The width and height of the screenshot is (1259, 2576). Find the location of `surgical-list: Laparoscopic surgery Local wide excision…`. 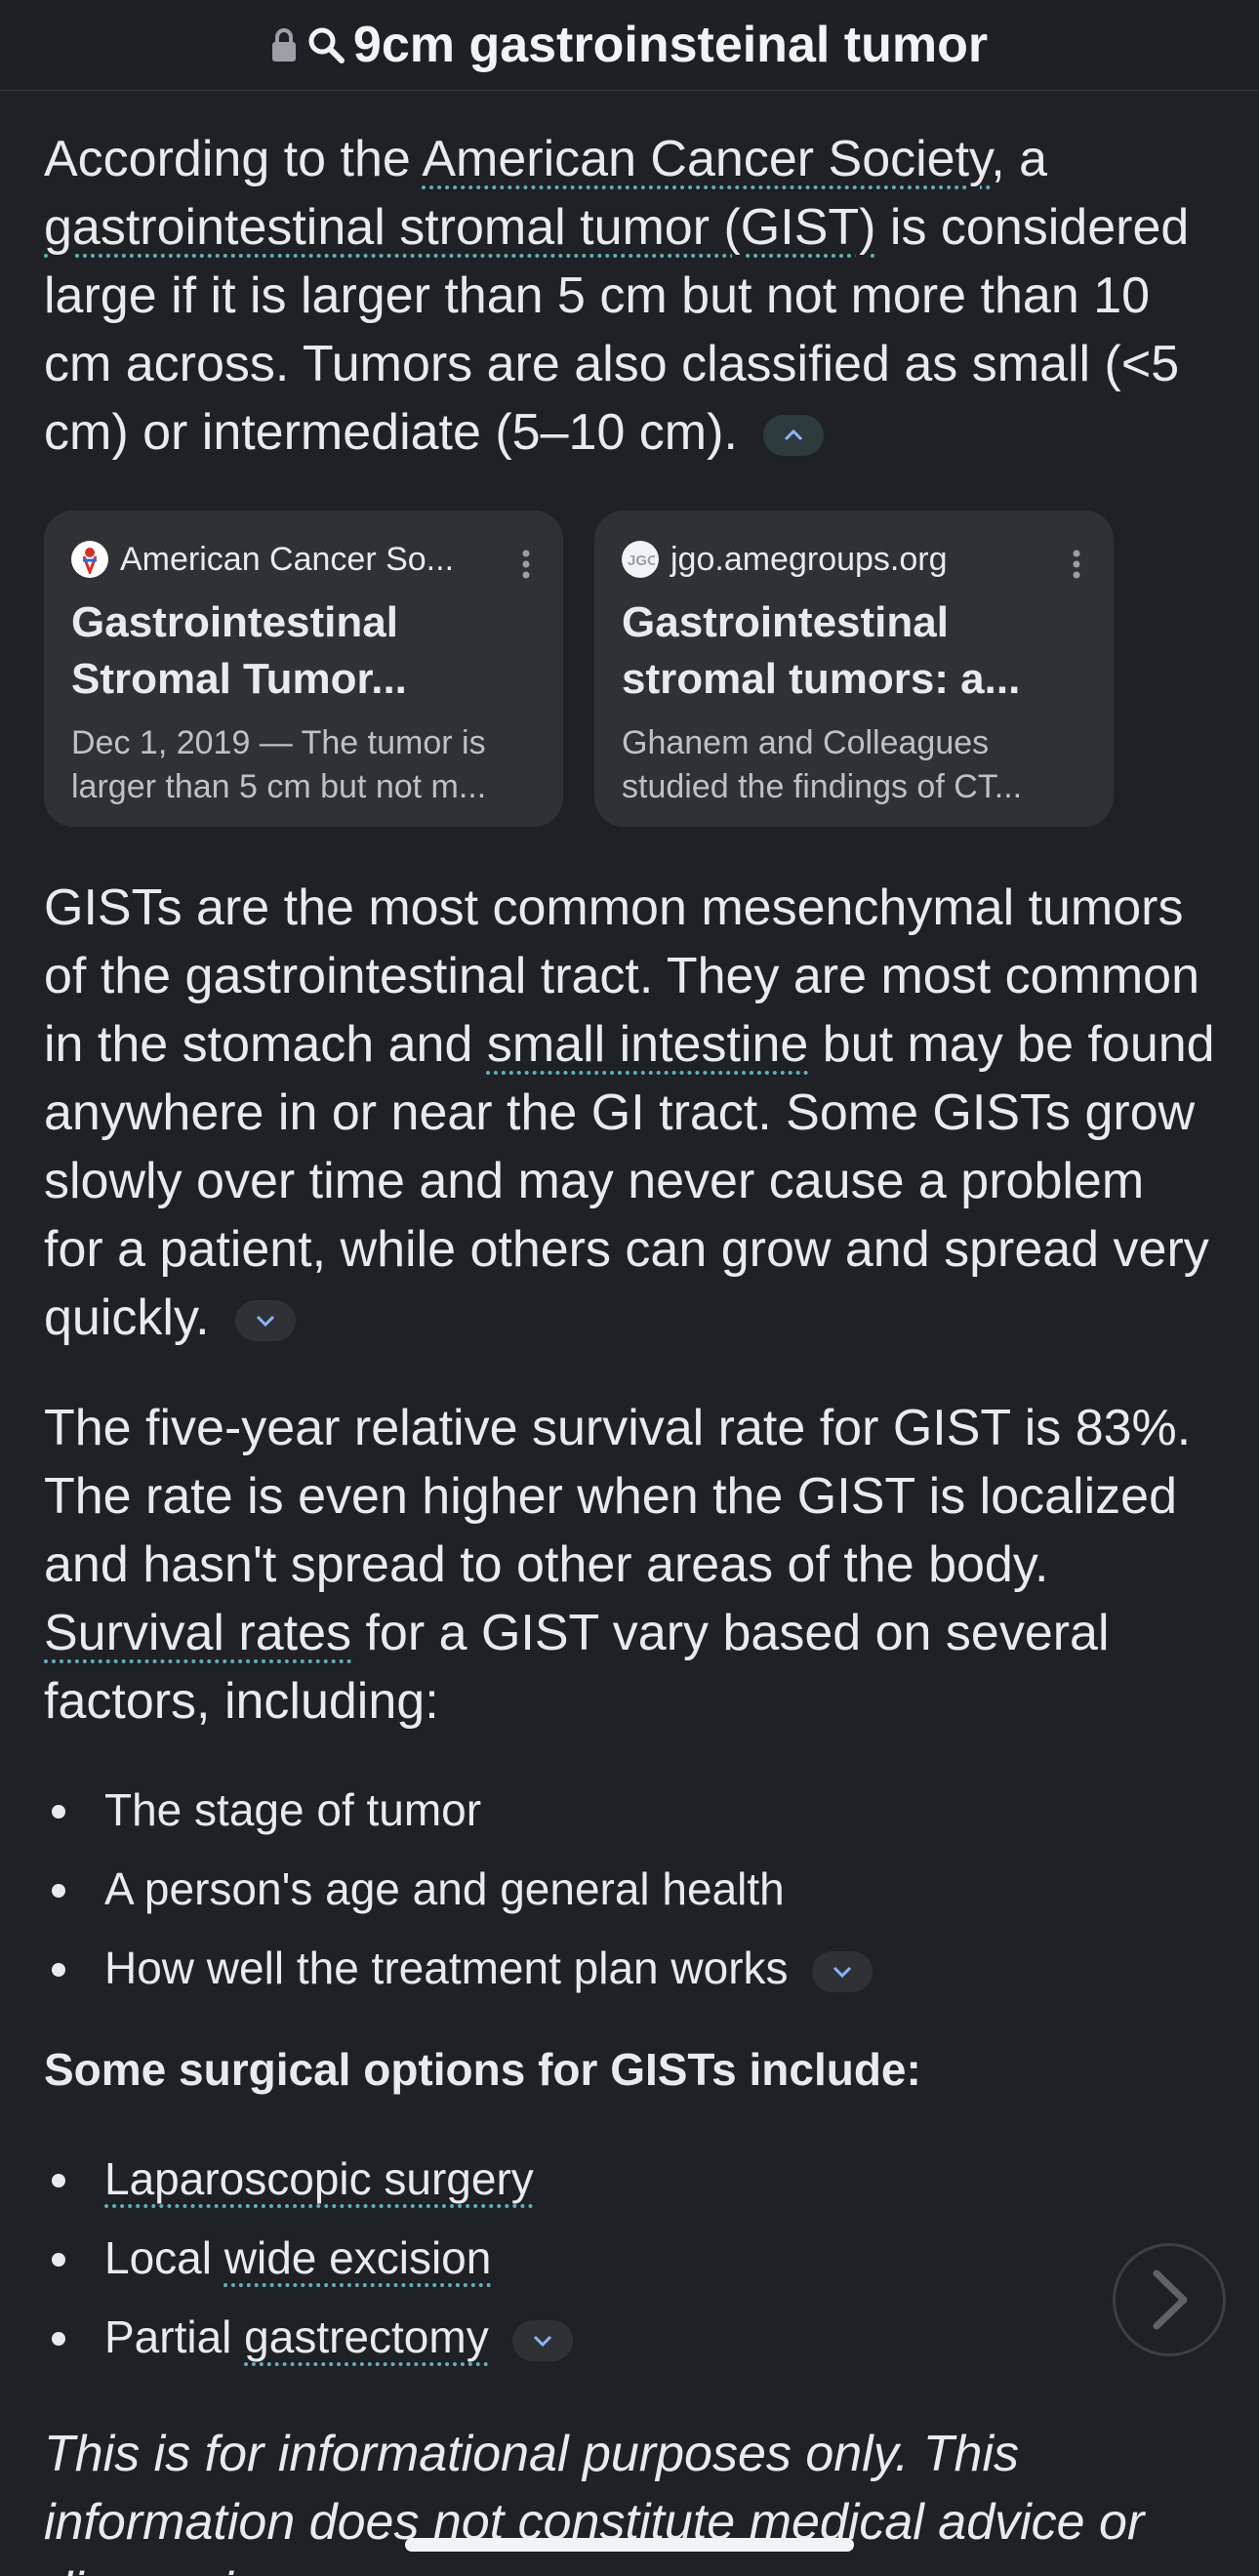

surgical-list: Laparoscopic surgery Local wide excision… is located at coordinates (629, 2258).